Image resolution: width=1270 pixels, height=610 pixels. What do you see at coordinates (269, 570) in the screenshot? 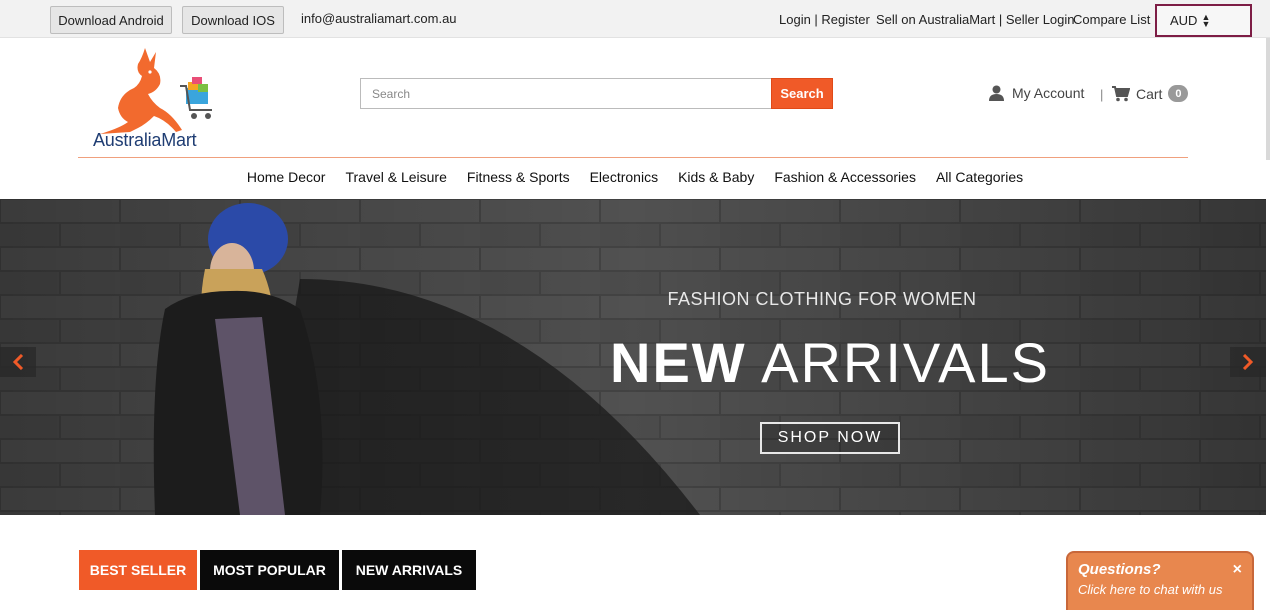
I see `tab-most-popular: MOST POPULAR` at bounding box center [269, 570].